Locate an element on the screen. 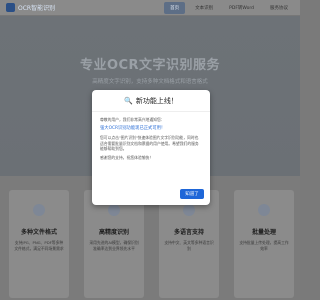 This screenshot has height=300, width=320. feature-desc: 支持JPG、PNG、PDF等多种文件格式，满足不同场景需求 is located at coordinates (39, 245).